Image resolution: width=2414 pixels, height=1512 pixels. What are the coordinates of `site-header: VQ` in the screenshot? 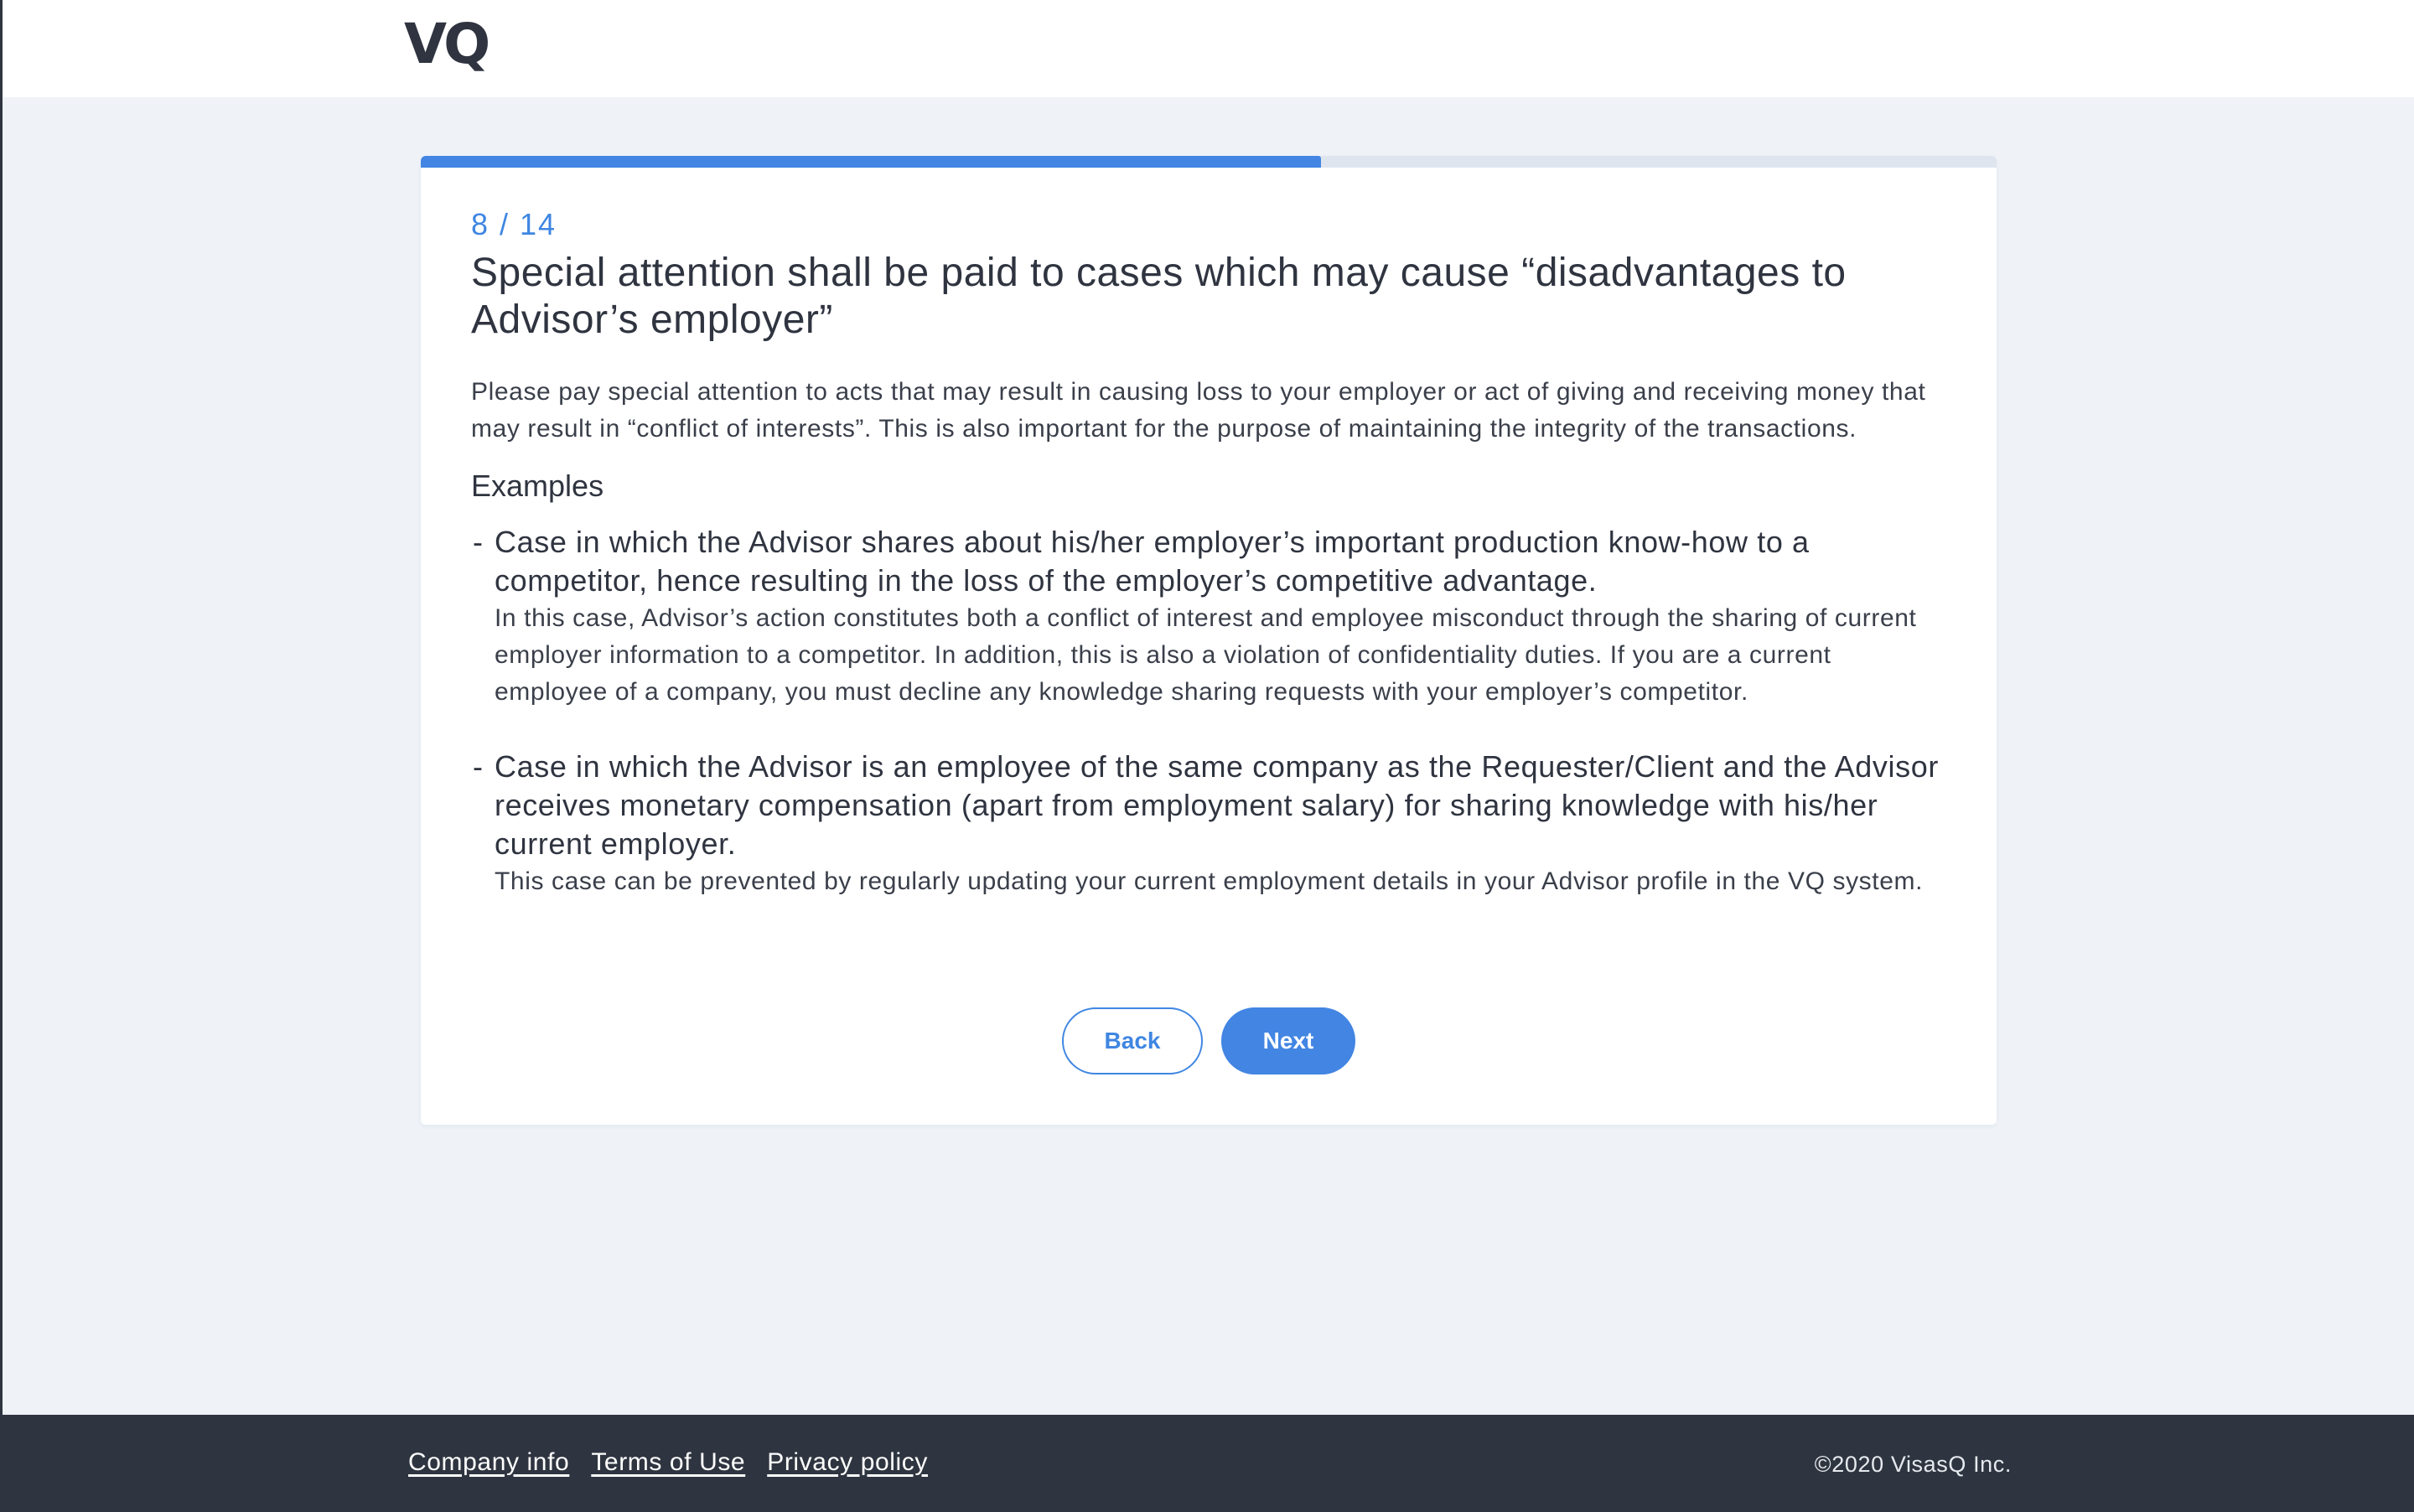 It's located at (1207, 48).